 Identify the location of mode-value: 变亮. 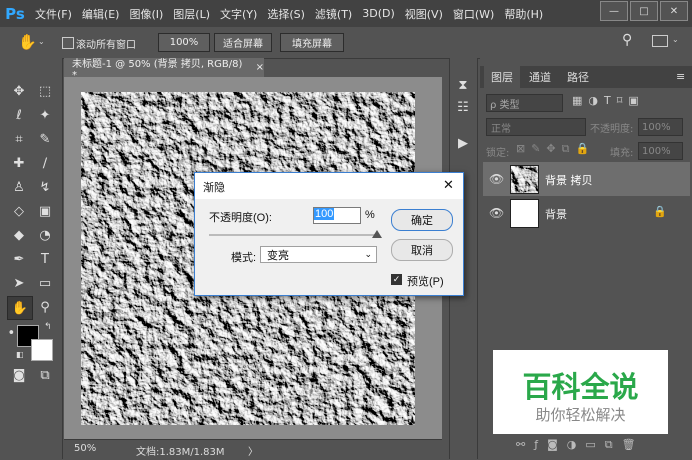
(278, 255).